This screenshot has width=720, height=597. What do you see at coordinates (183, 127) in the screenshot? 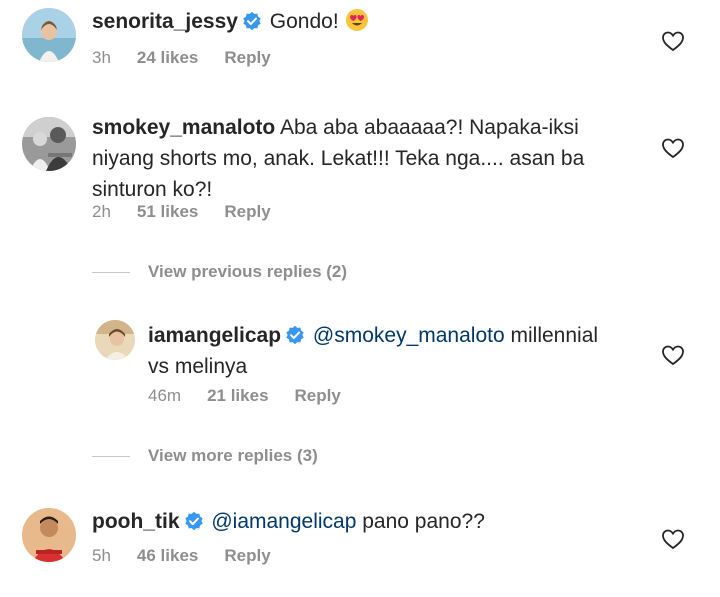
I see `username: smokey_manaloto` at bounding box center [183, 127].